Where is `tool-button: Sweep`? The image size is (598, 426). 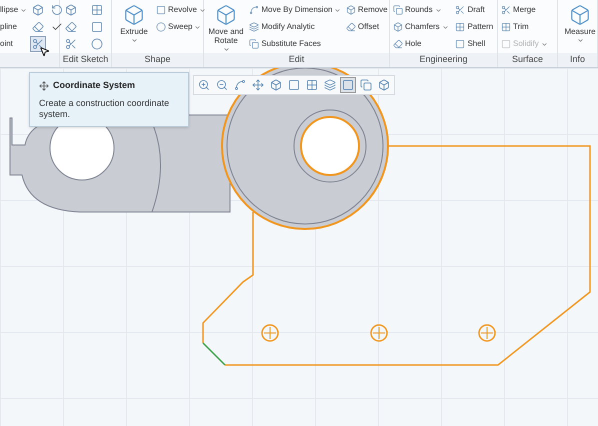 tool-button: Sweep is located at coordinates (181, 27).